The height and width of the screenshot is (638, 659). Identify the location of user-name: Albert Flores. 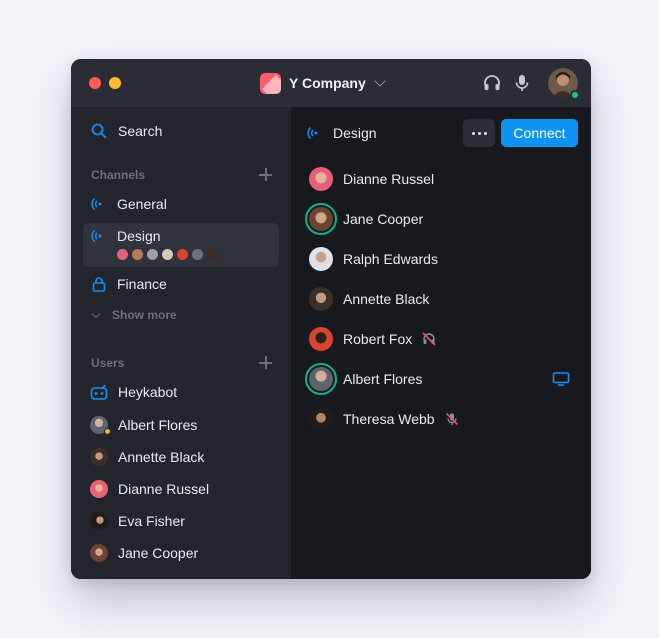
(158, 425).